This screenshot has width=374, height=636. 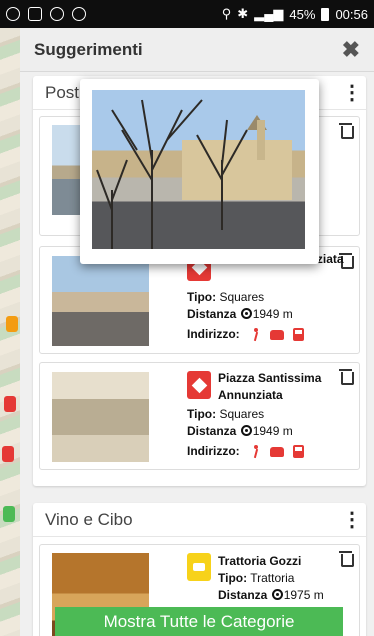 I want to click on status-bar: ⚲ ✱ ▂▄▆ 45% 00:56, so click(x=187, y=14).